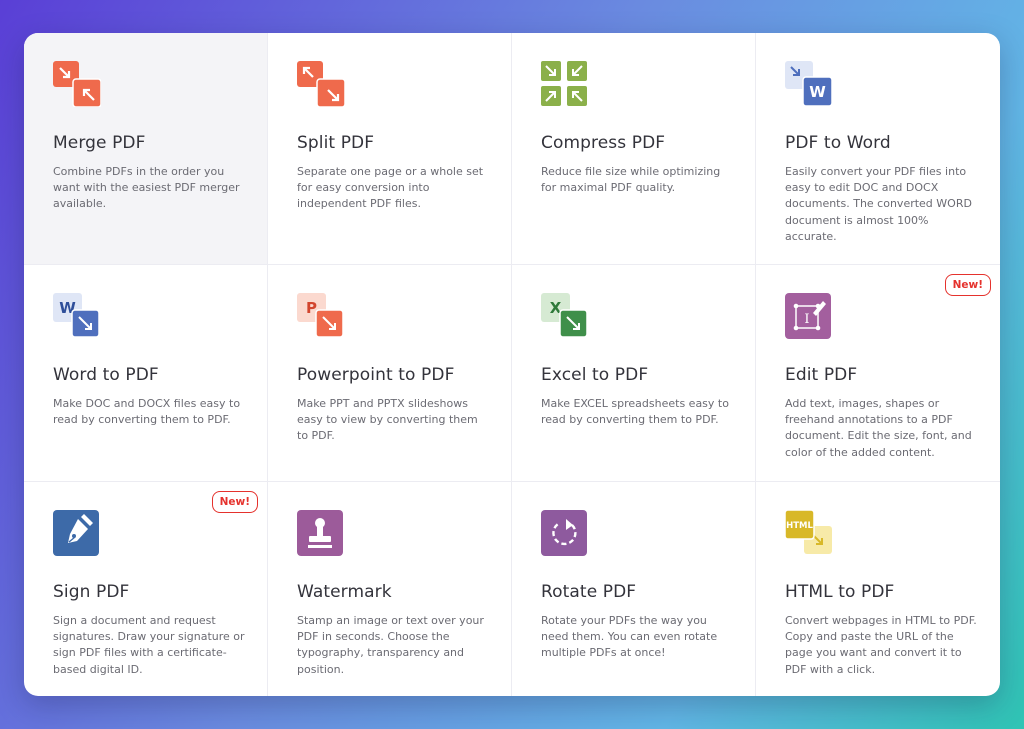 The image size is (1024, 729). I want to click on split-icon, so click(321, 84).